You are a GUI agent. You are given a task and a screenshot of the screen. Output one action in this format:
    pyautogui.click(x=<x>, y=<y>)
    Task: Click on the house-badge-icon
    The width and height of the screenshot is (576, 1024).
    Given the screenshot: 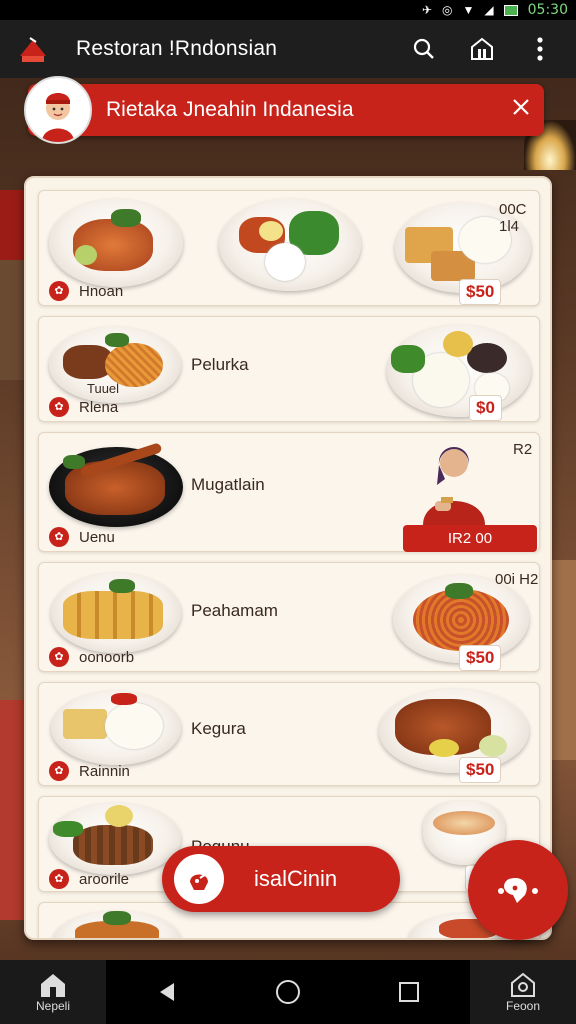 What is the action you would take?
    pyautogui.click(x=523, y=984)
    